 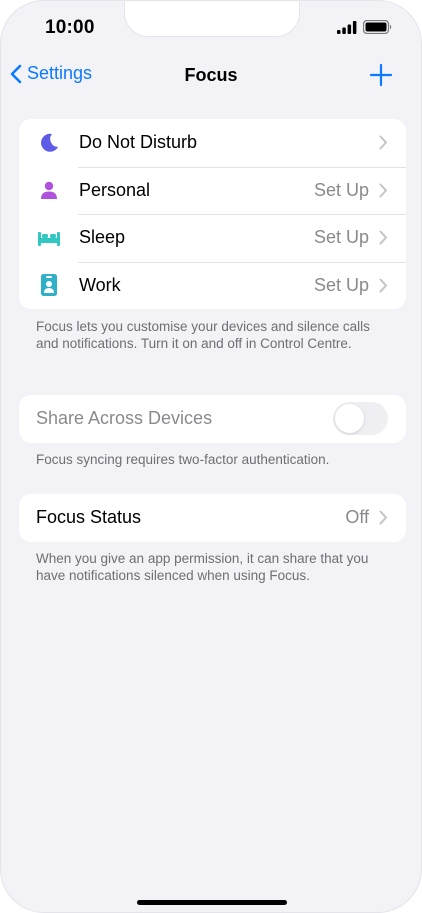 I want to click on share-across-devices-row: Share Across Devices, so click(x=212, y=419).